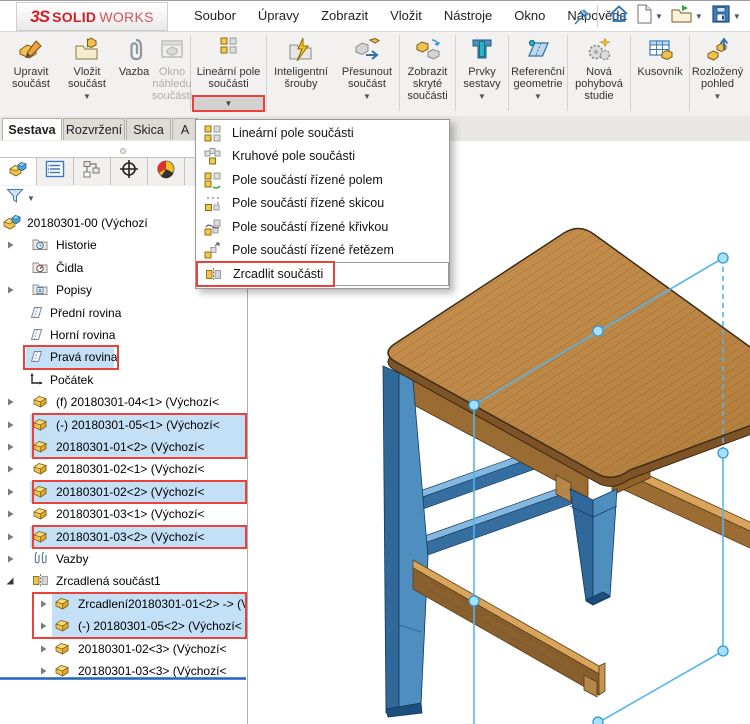  Describe the element at coordinates (134, 73) in the screenshot. I see `ribbon-button-vazba: Vazba` at that location.